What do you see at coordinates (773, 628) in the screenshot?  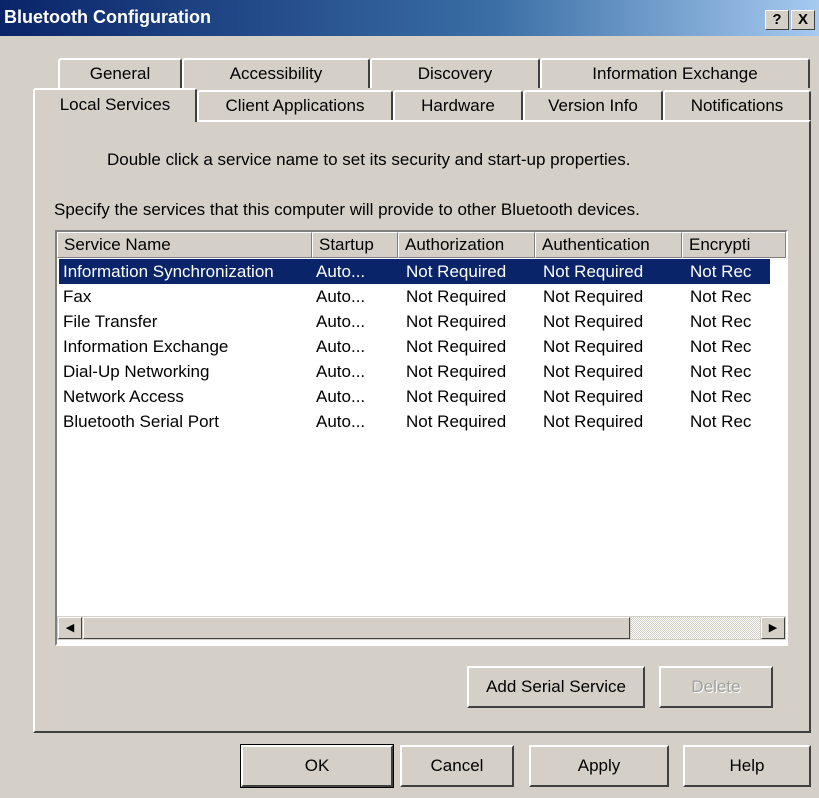 I see `scroll-right-icon: ▶` at bounding box center [773, 628].